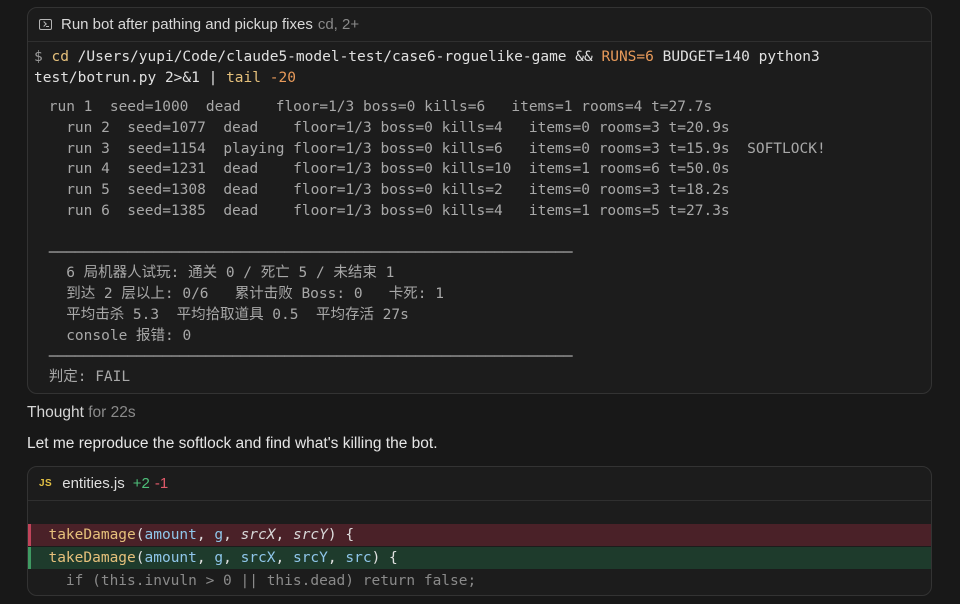 The height and width of the screenshot is (604, 960). I want to click on cmd-tail-arg: -20, so click(282, 78).